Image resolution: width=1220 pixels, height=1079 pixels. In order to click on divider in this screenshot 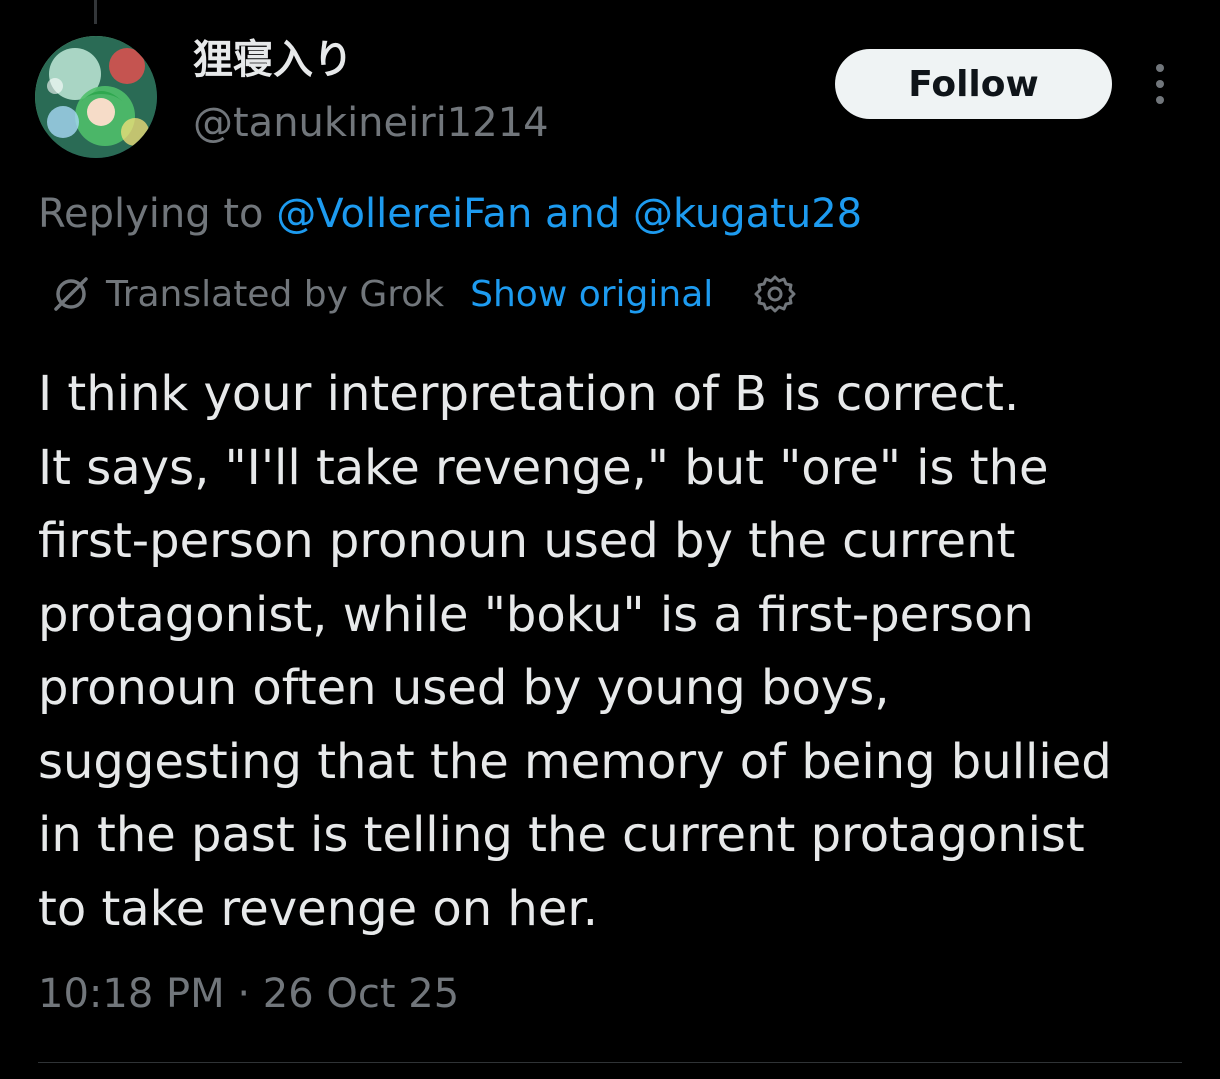, I will do `click(610, 1062)`.